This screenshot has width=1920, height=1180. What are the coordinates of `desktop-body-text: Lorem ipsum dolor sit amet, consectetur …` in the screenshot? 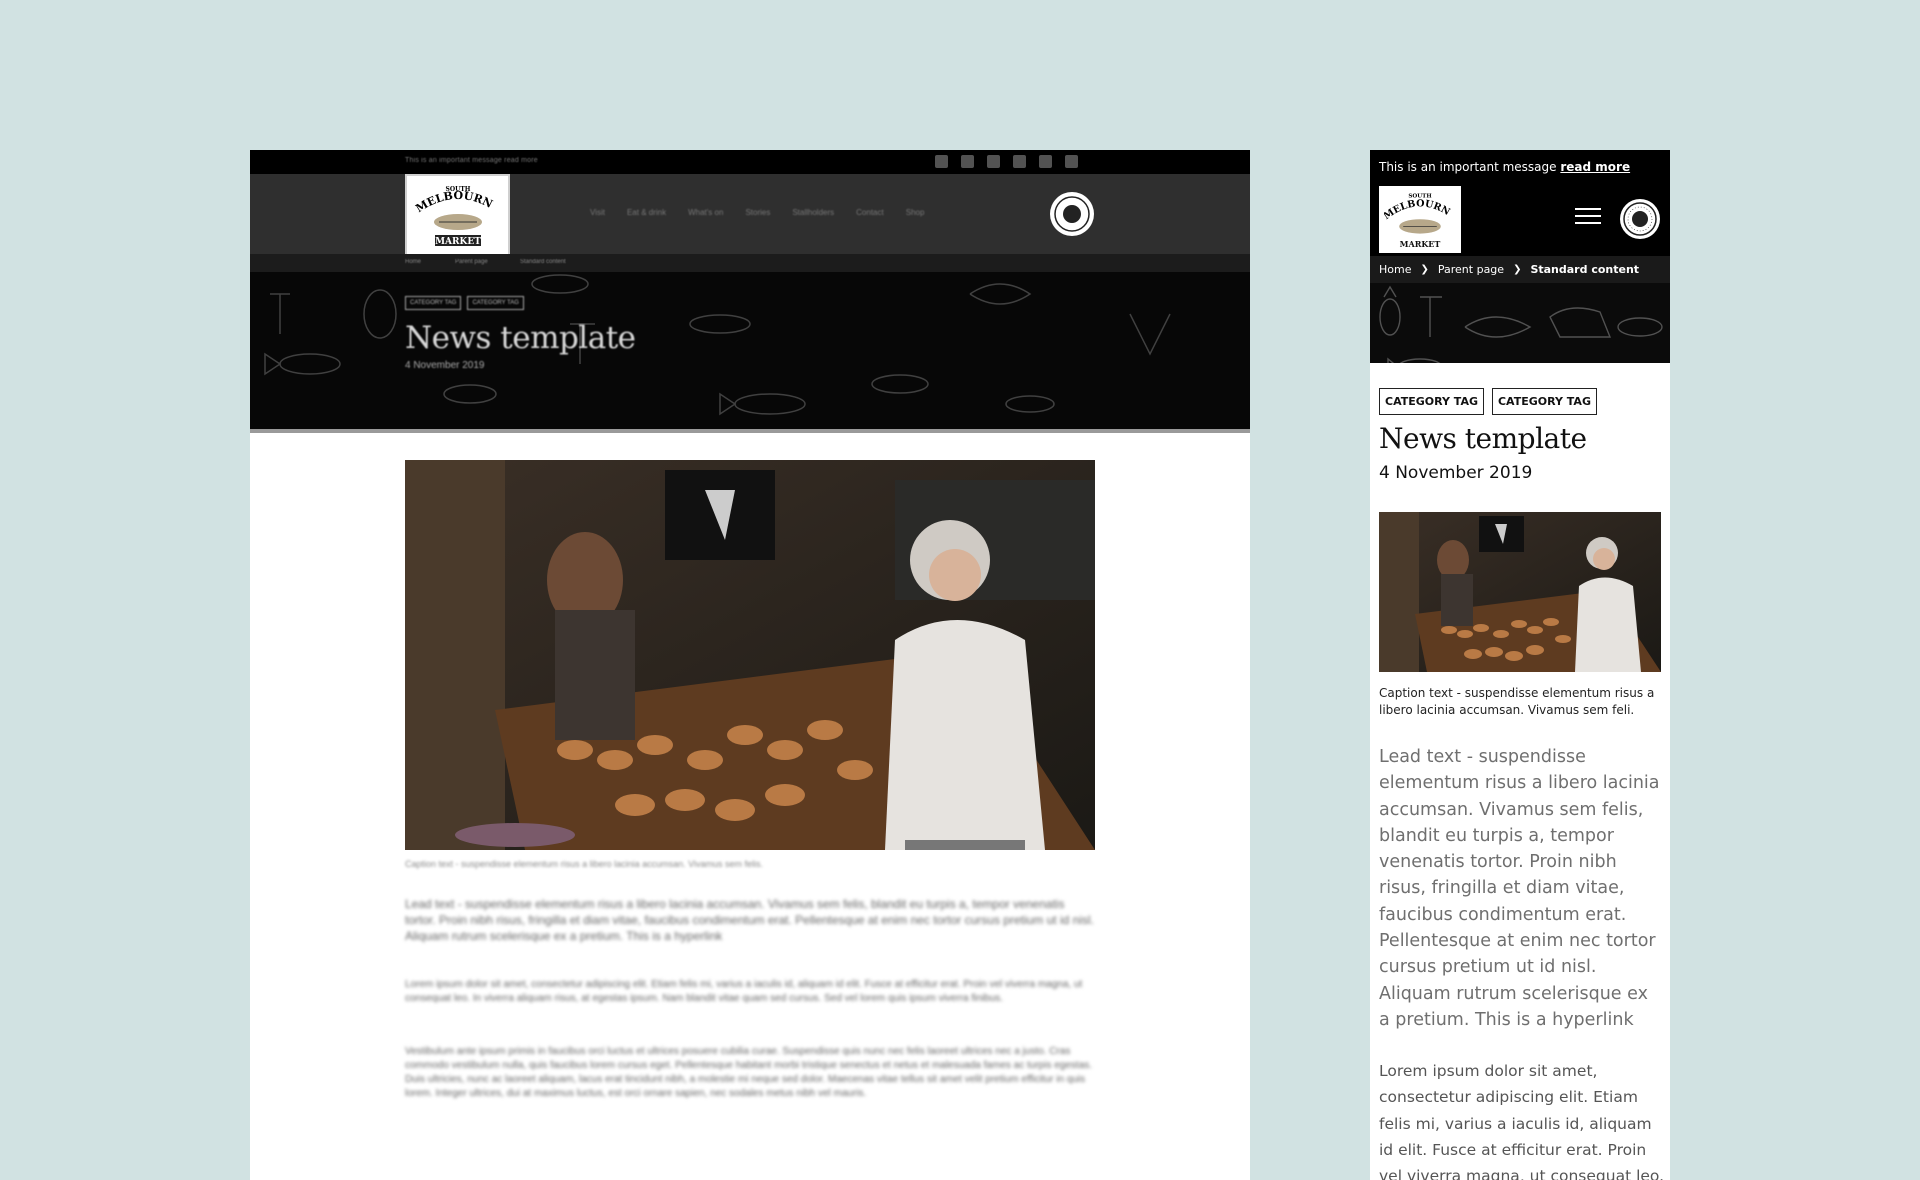 It's located at (744, 991).